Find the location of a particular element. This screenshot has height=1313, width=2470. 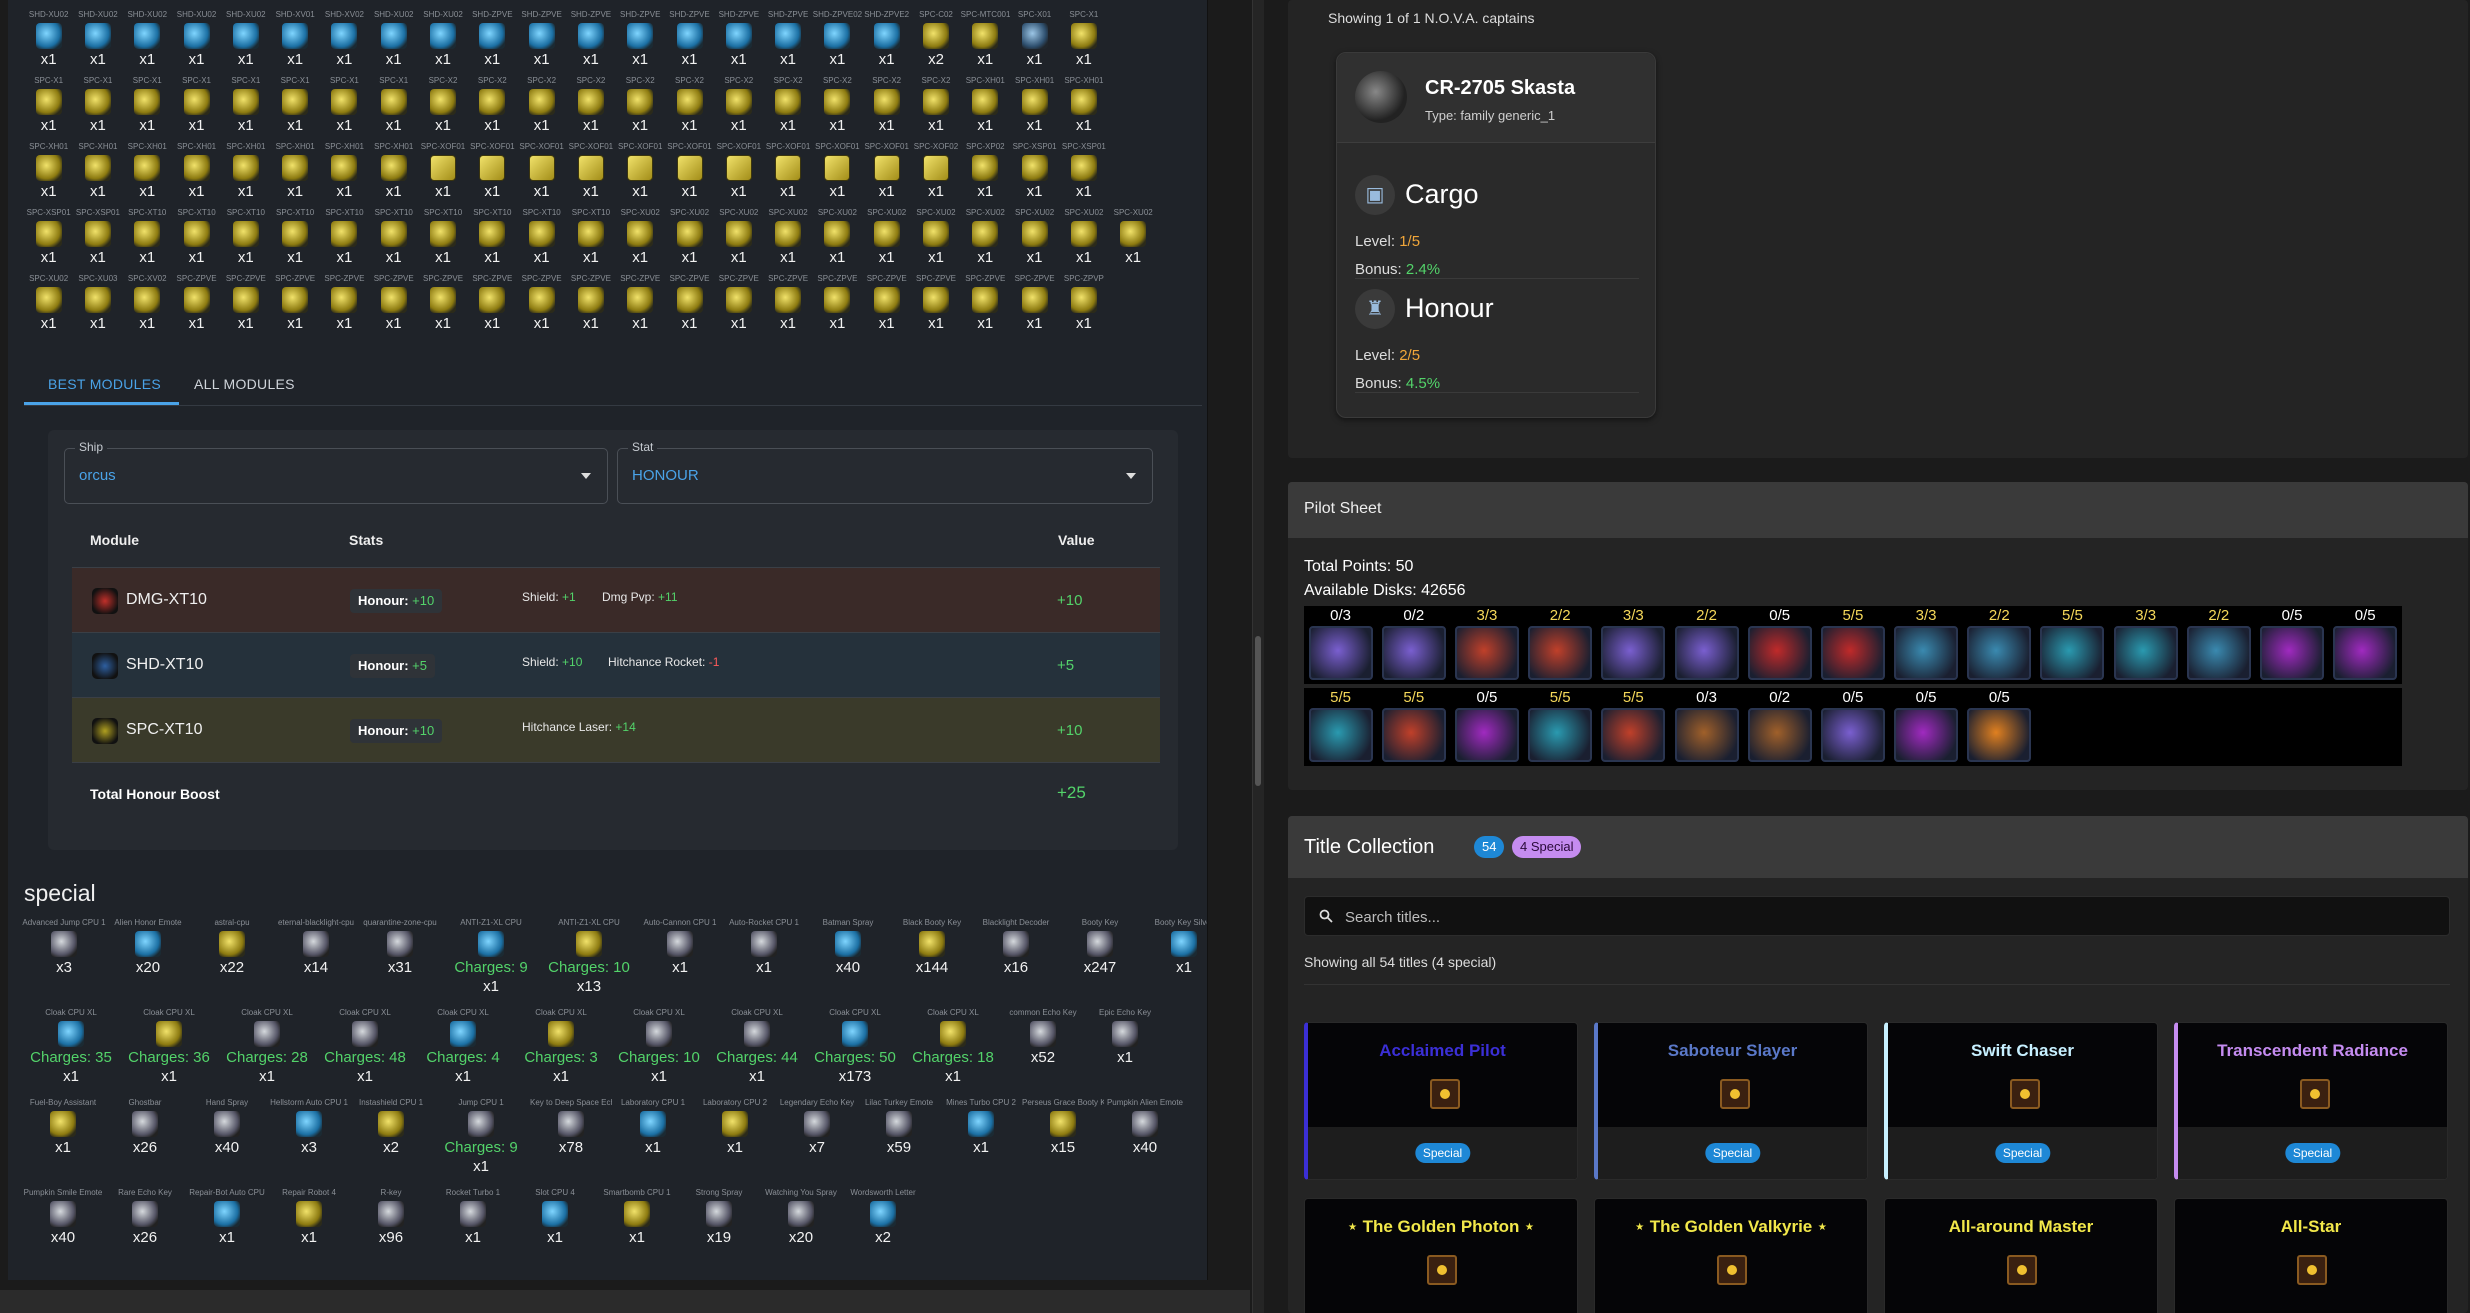

special-item: Pumpkin Smile Emote x40 is located at coordinates (63, 1217).